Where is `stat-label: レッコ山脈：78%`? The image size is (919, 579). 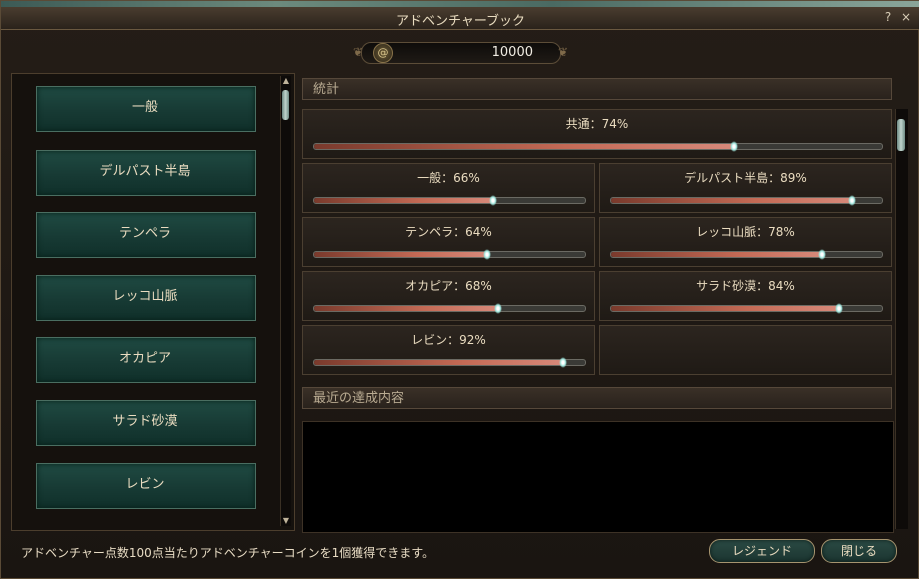 stat-label: レッコ山脈：78% is located at coordinates (745, 232).